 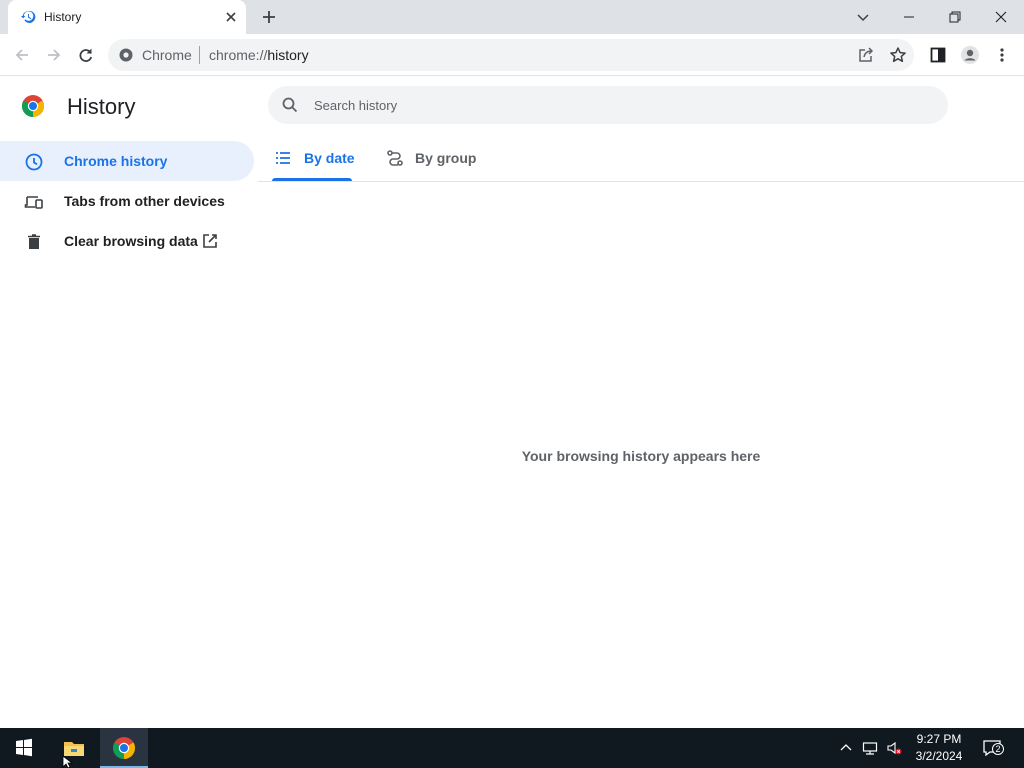 What do you see at coordinates (167, 55) in the screenshot?
I see `site-chip: Chrome` at bounding box center [167, 55].